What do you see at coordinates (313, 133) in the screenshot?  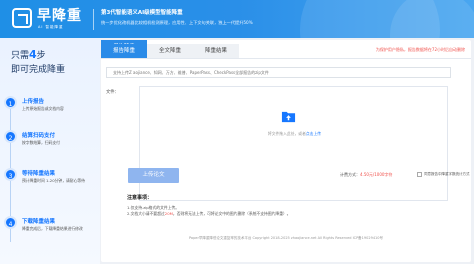 I see `click-upload-link: 点击上传` at bounding box center [313, 133].